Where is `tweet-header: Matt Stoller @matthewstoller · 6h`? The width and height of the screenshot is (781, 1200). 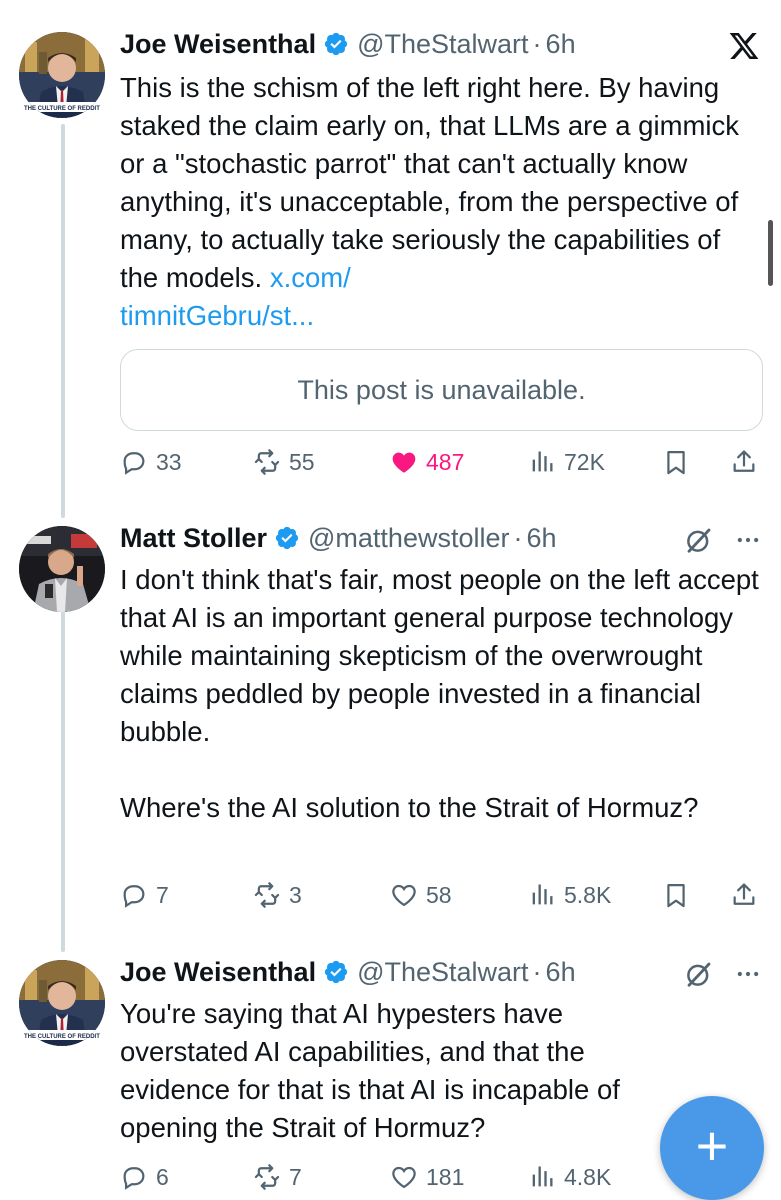 tweet-header: Matt Stoller @matthewstoller · 6h is located at coordinates (338, 538).